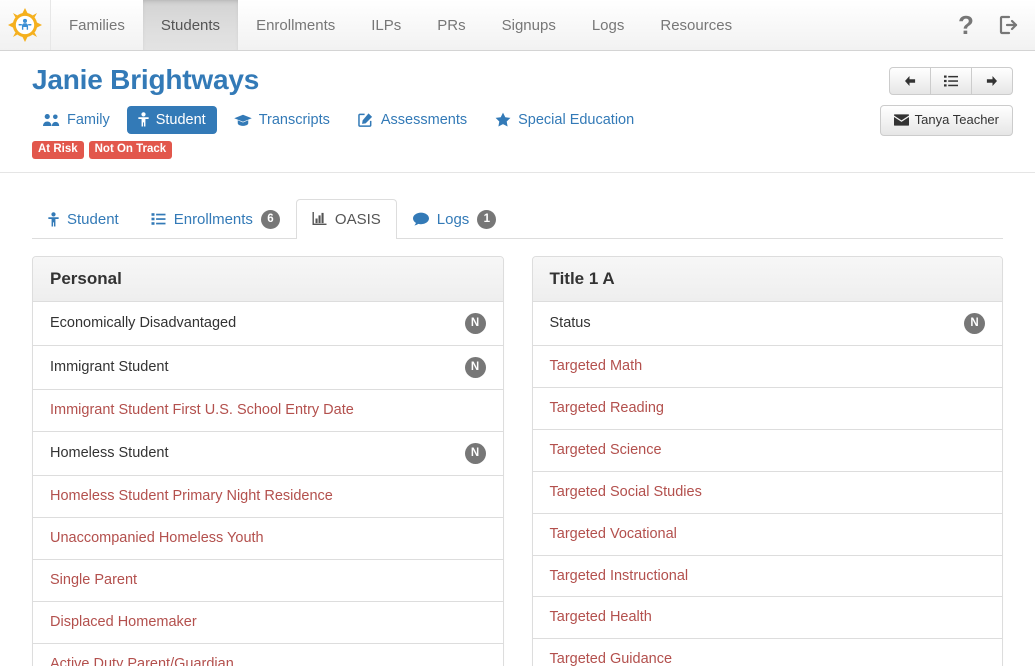 The width and height of the screenshot is (1035, 666). What do you see at coordinates (767, 533) in the screenshot?
I see `list-item: Targeted Vocational` at bounding box center [767, 533].